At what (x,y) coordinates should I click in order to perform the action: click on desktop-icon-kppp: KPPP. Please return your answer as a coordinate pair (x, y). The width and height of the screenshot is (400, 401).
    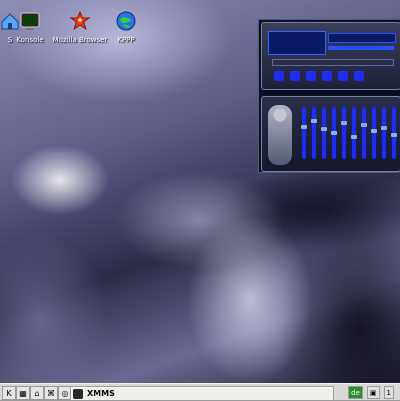
    Looking at the image, I should click on (126, 27).